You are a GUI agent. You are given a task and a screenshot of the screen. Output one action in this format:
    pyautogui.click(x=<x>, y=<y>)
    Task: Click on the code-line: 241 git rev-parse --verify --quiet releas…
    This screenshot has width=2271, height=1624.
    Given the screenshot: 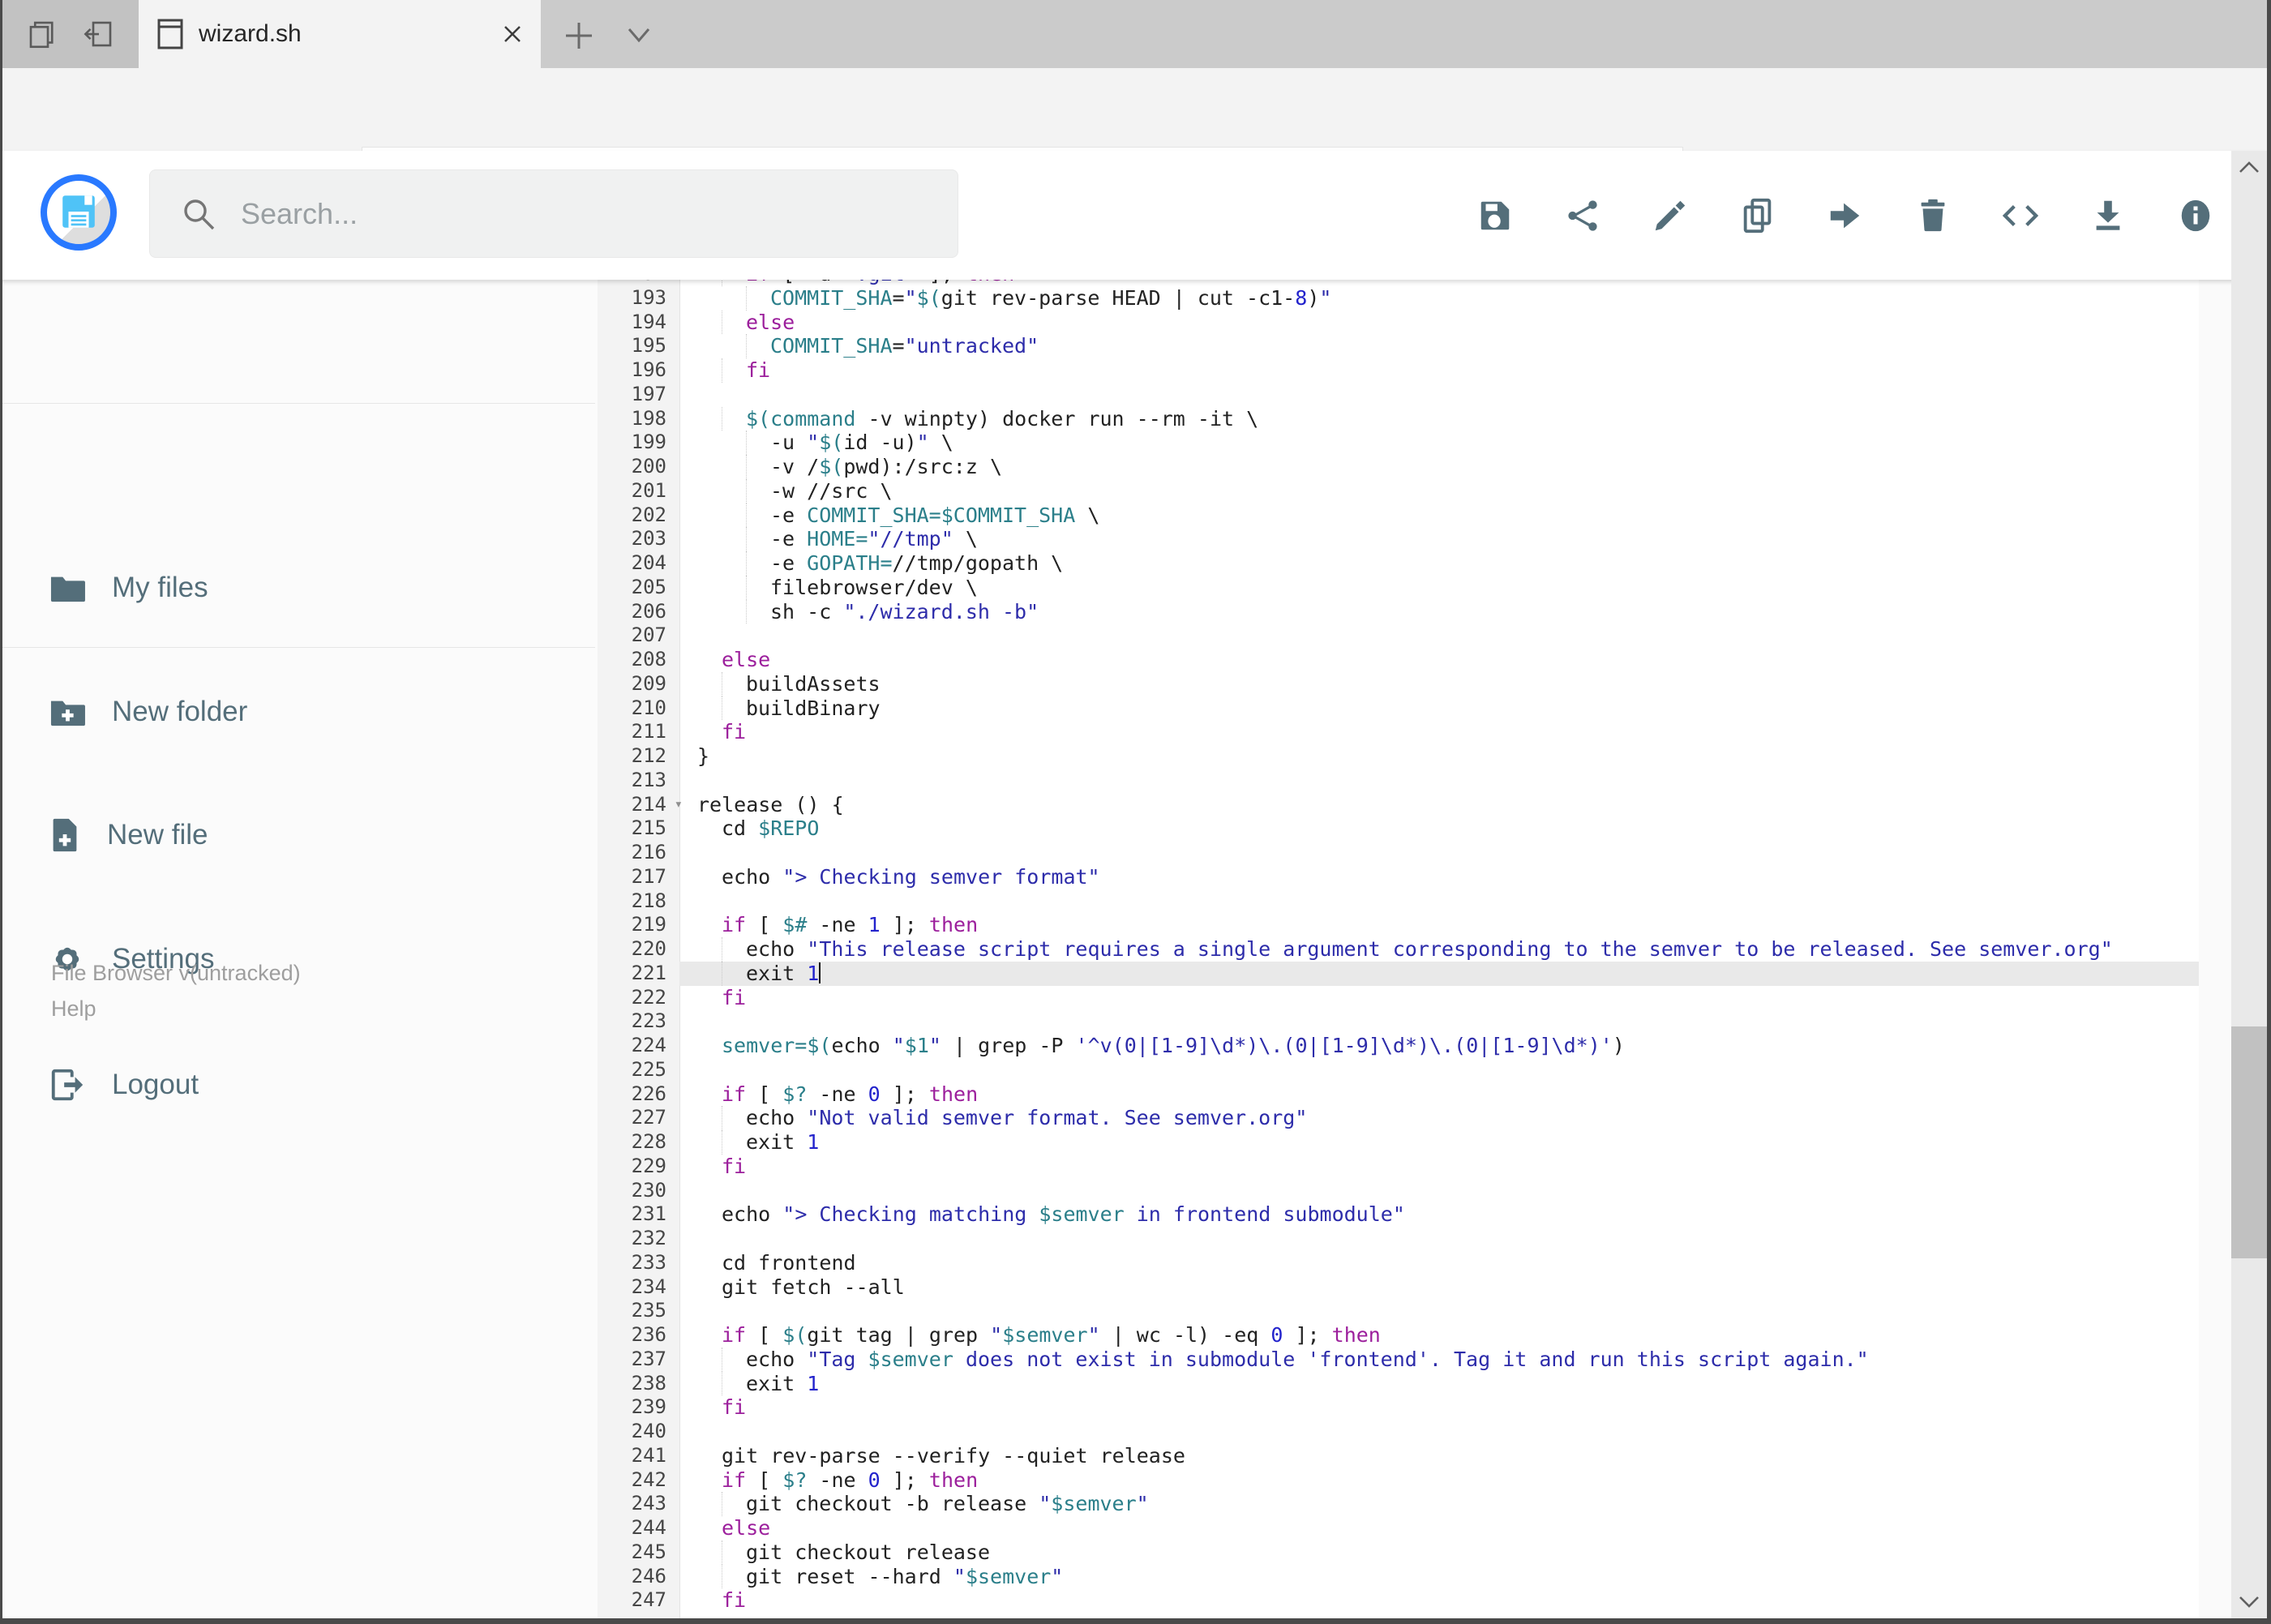 What is the action you would take?
    pyautogui.click(x=1399, y=1456)
    